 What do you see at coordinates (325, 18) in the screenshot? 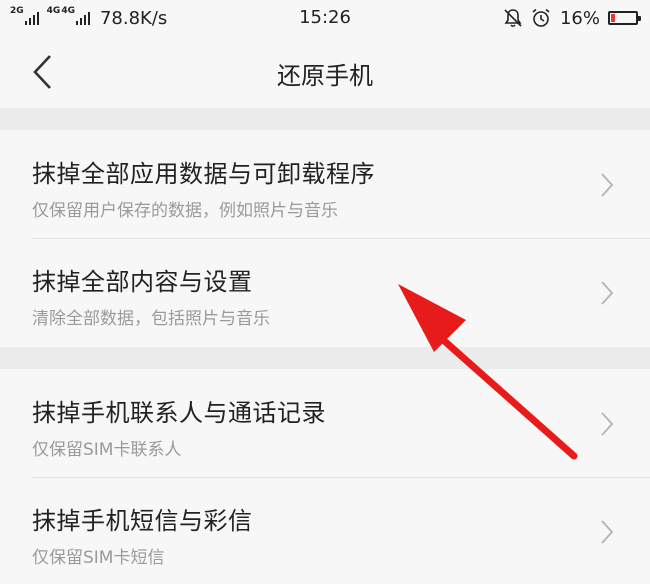
I see `status-bar: 2G 4G 4G 78.8K/s 15:26 16%` at bounding box center [325, 18].